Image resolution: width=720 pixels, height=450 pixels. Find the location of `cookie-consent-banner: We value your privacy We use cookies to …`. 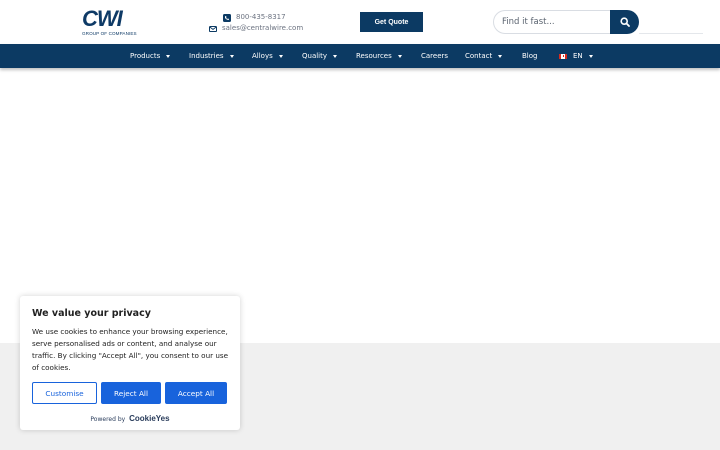

cookie-consent-banner: We value your privacy We use cookies to … is located at coordinates (130, 363).